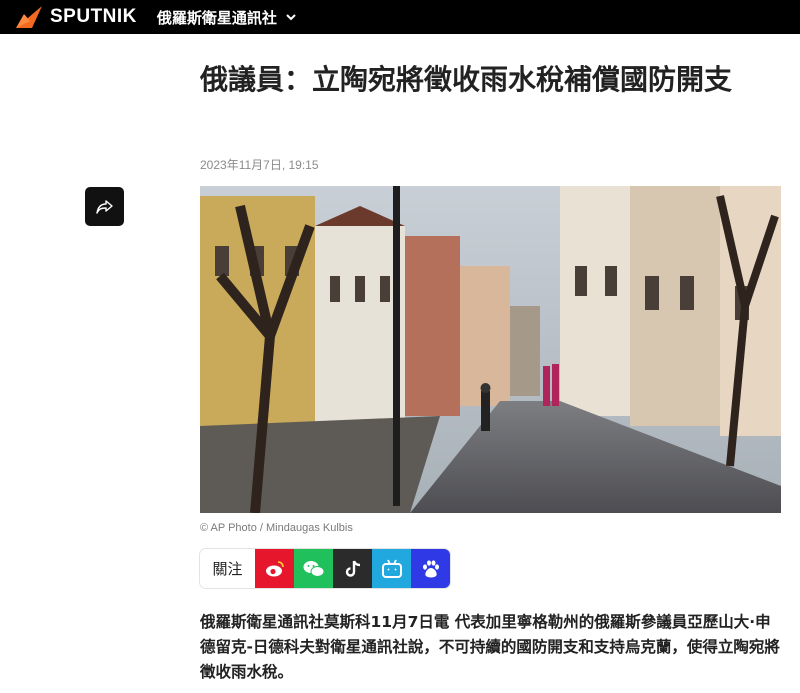 The image size is (800, 693). What do you see at coordinates (29, 17) in the screenshot?
I see `sputnik-logo-icon` at bounding box center [29, 17].